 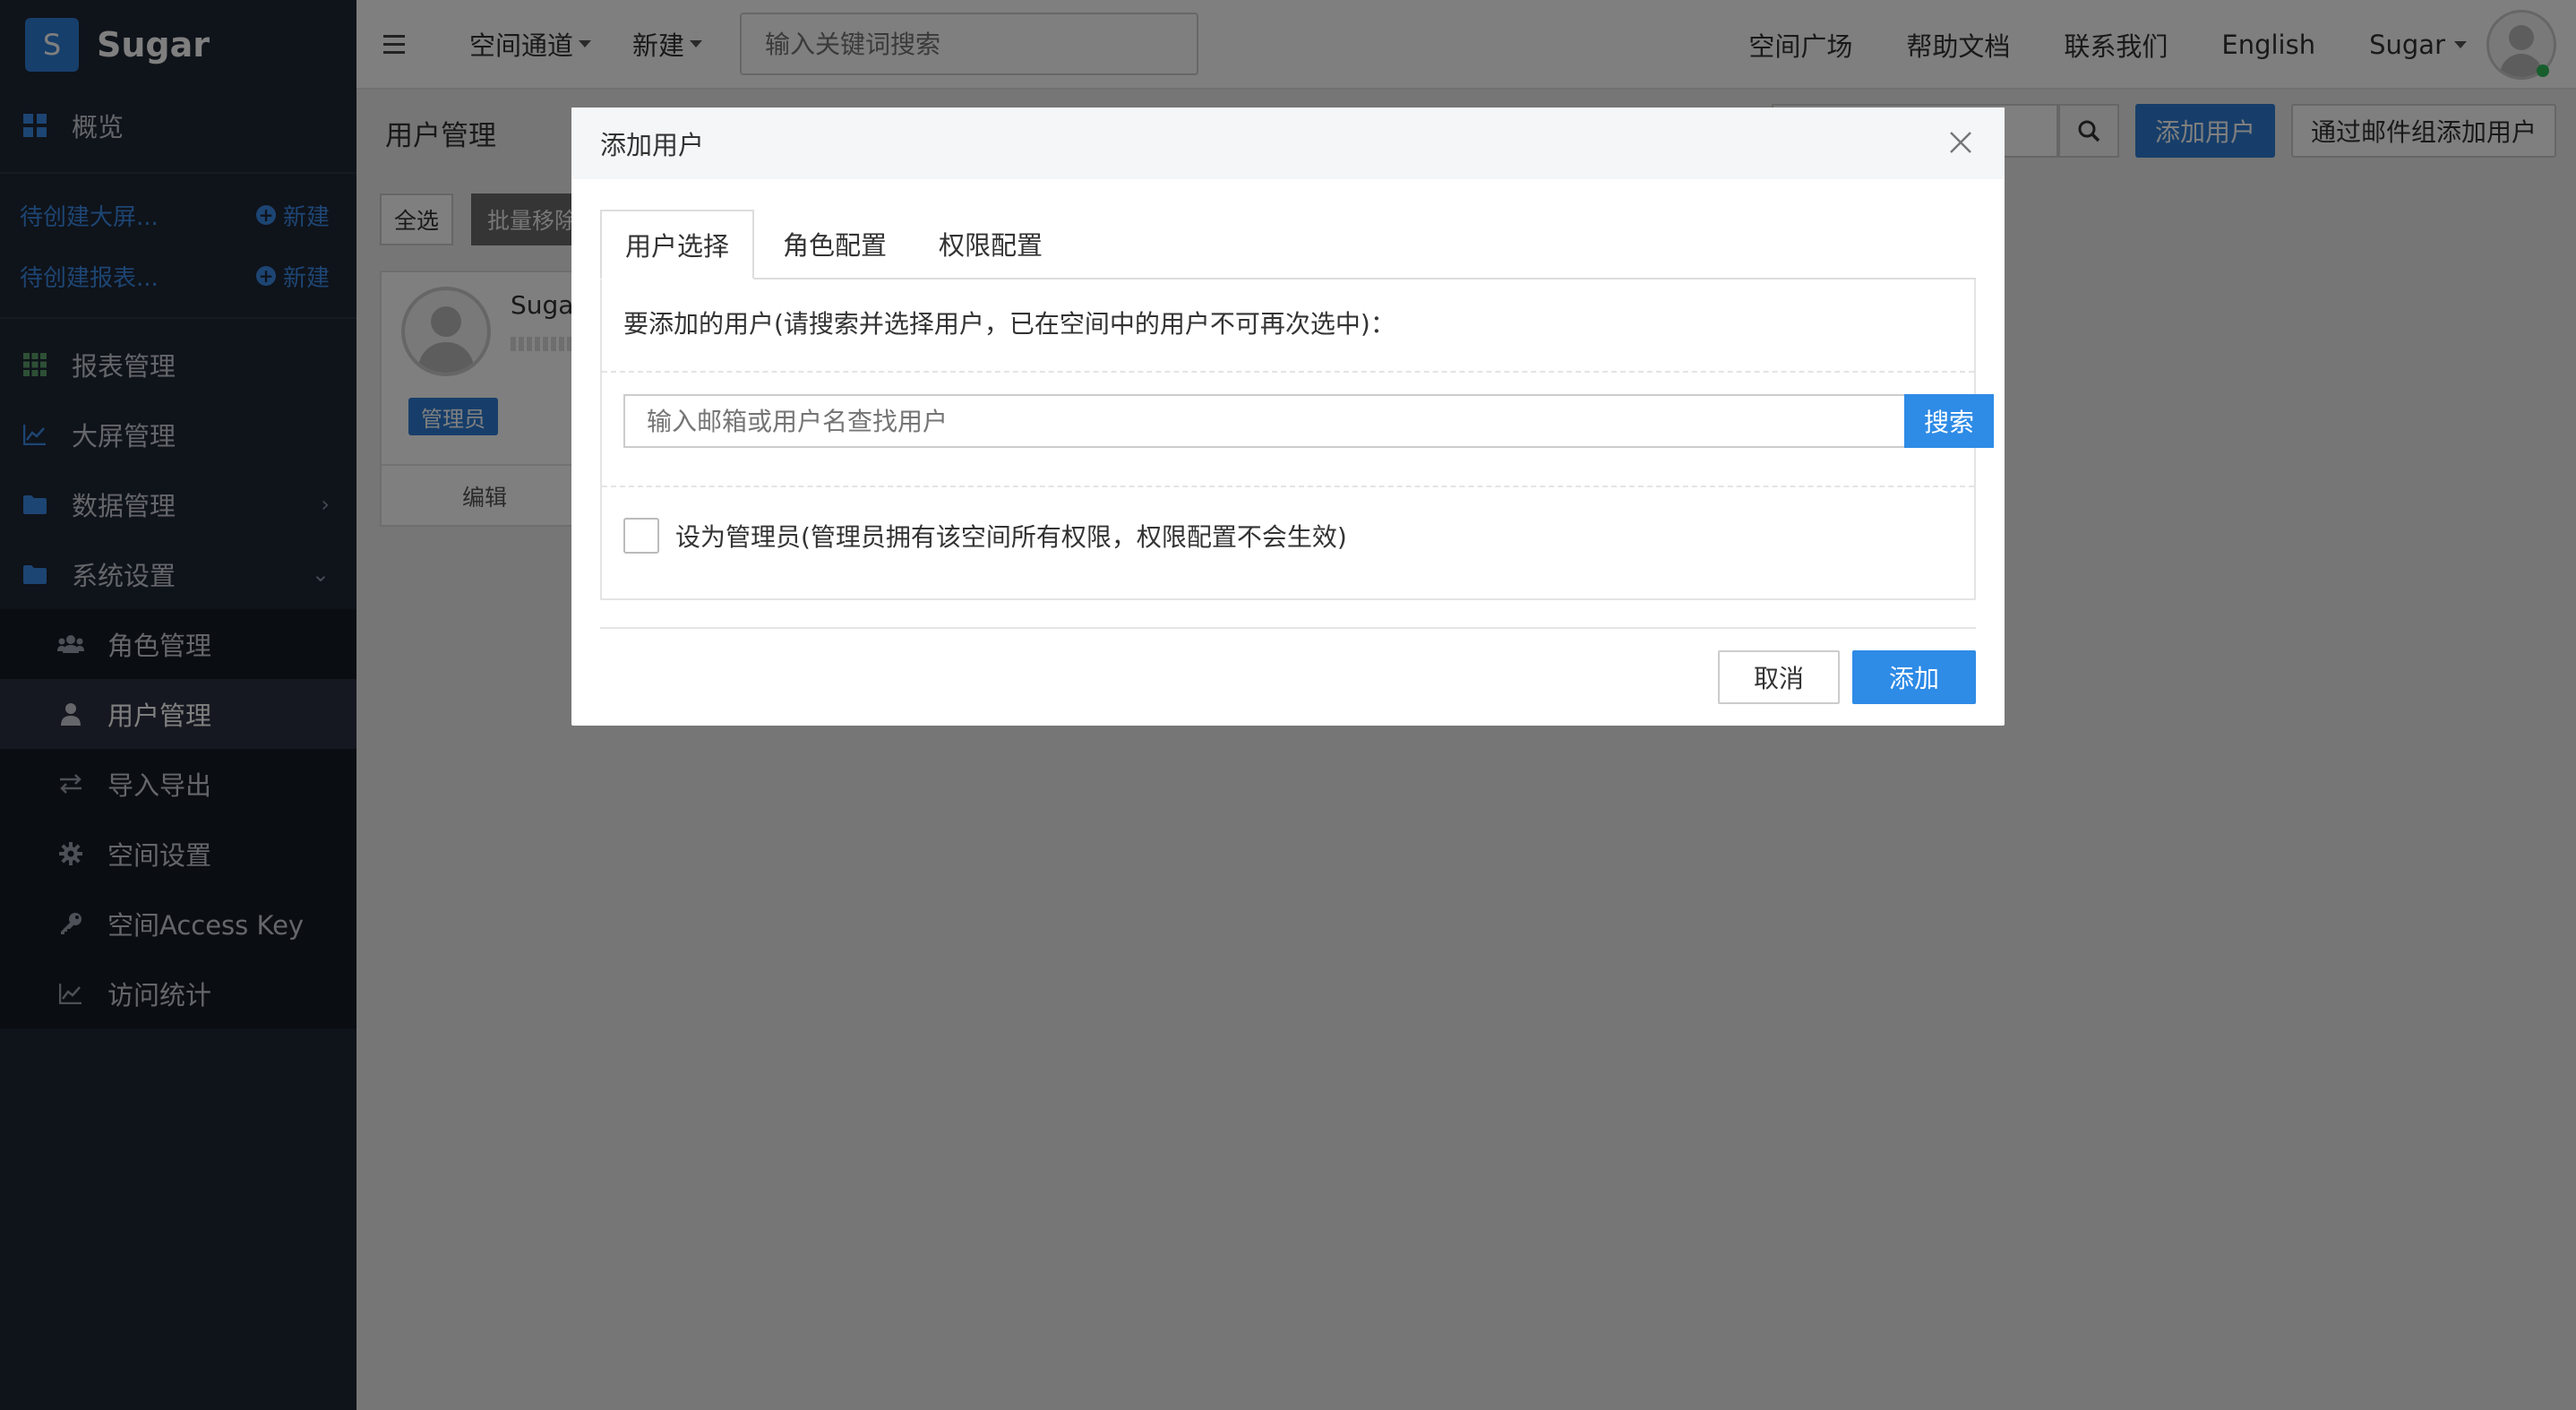 What do you see at coordinates (835, 244) in the screenshot?
I see `tab-role-config: 角色配置` at bounding box center [835, 244].